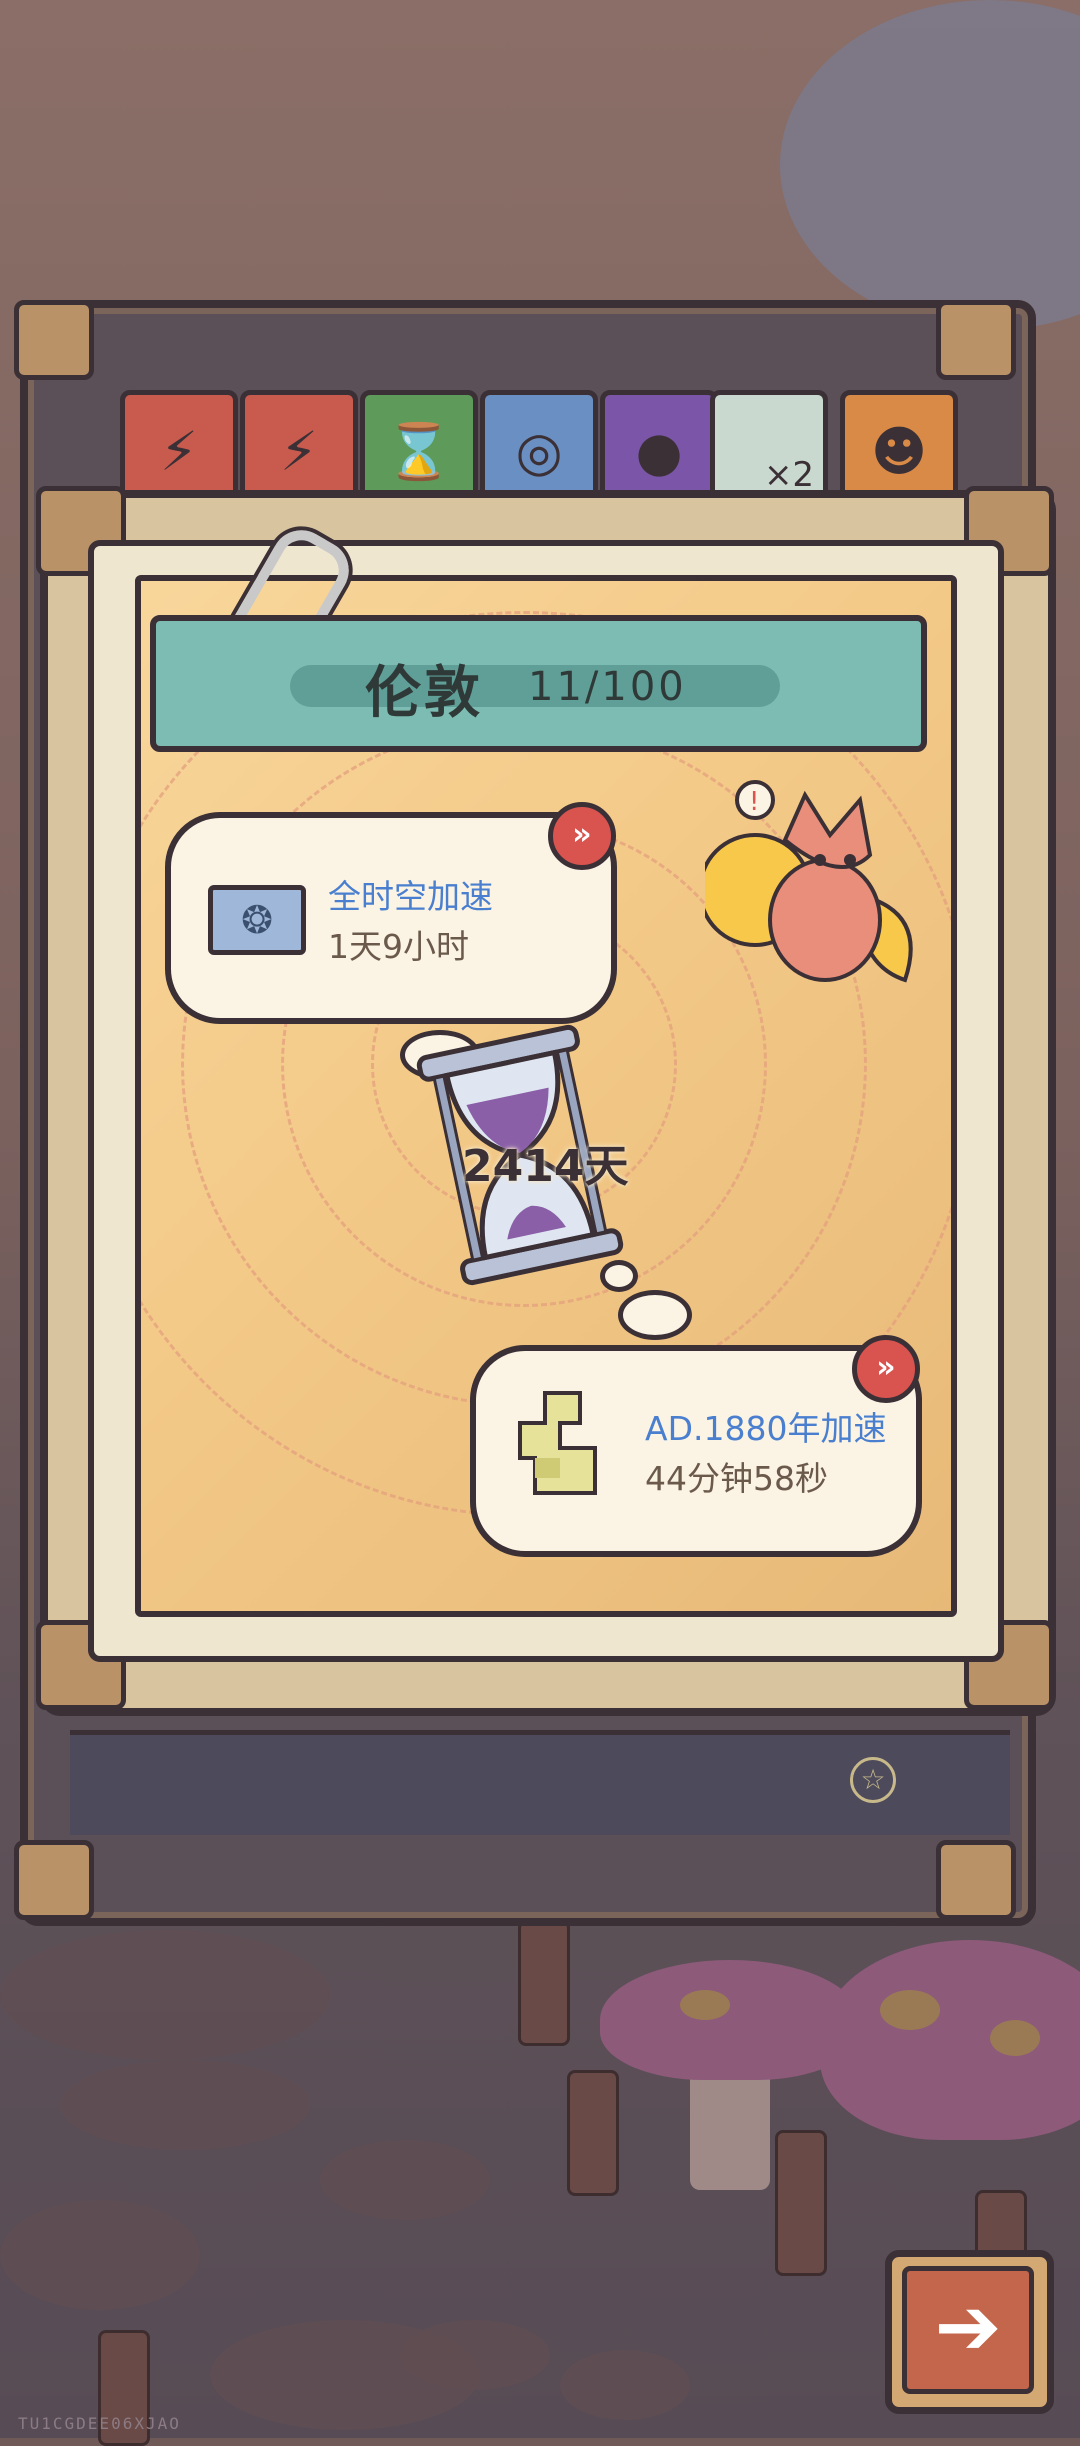  What do you see at coordinates (809, 881) in the screenshot?
I see `fox-character: !` at bounding box center [809, 881].